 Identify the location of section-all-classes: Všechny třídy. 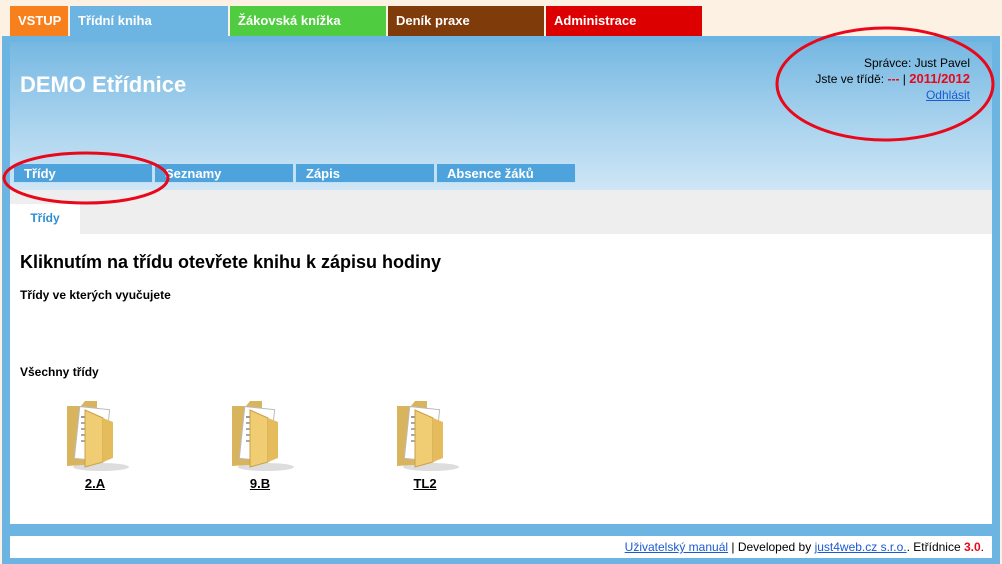
(59, 372).